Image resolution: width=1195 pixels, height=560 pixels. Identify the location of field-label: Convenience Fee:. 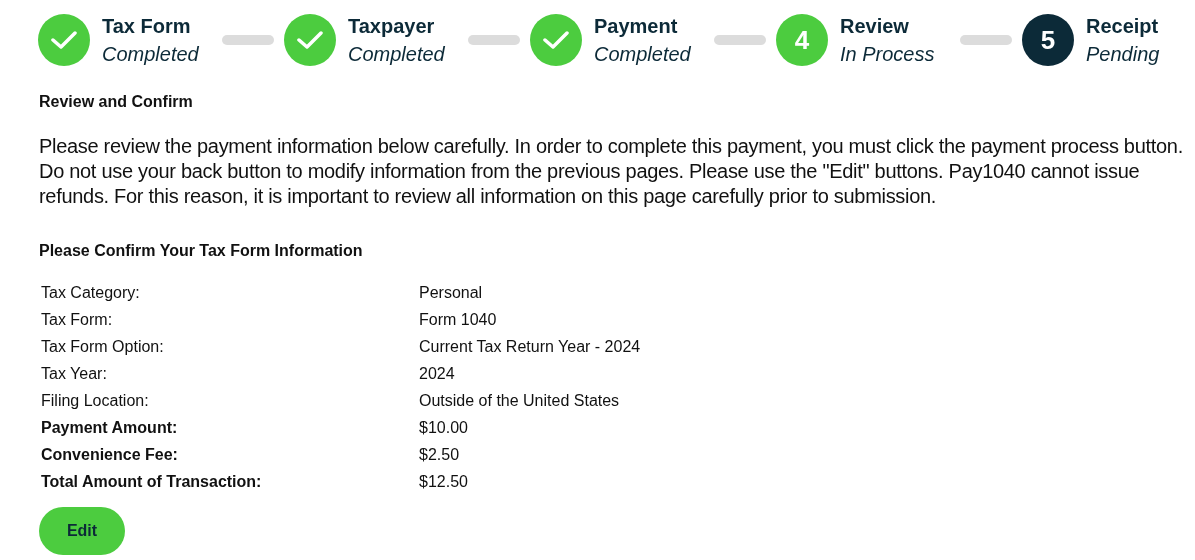
(110, 454).